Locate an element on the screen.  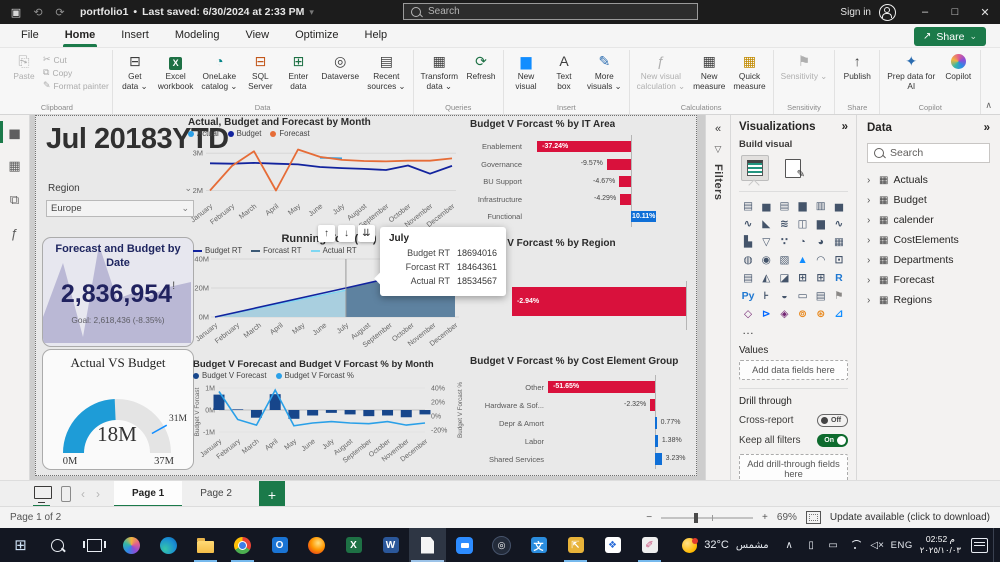
slicer-header: Region ⌄ is located at coordinates (120, 188).